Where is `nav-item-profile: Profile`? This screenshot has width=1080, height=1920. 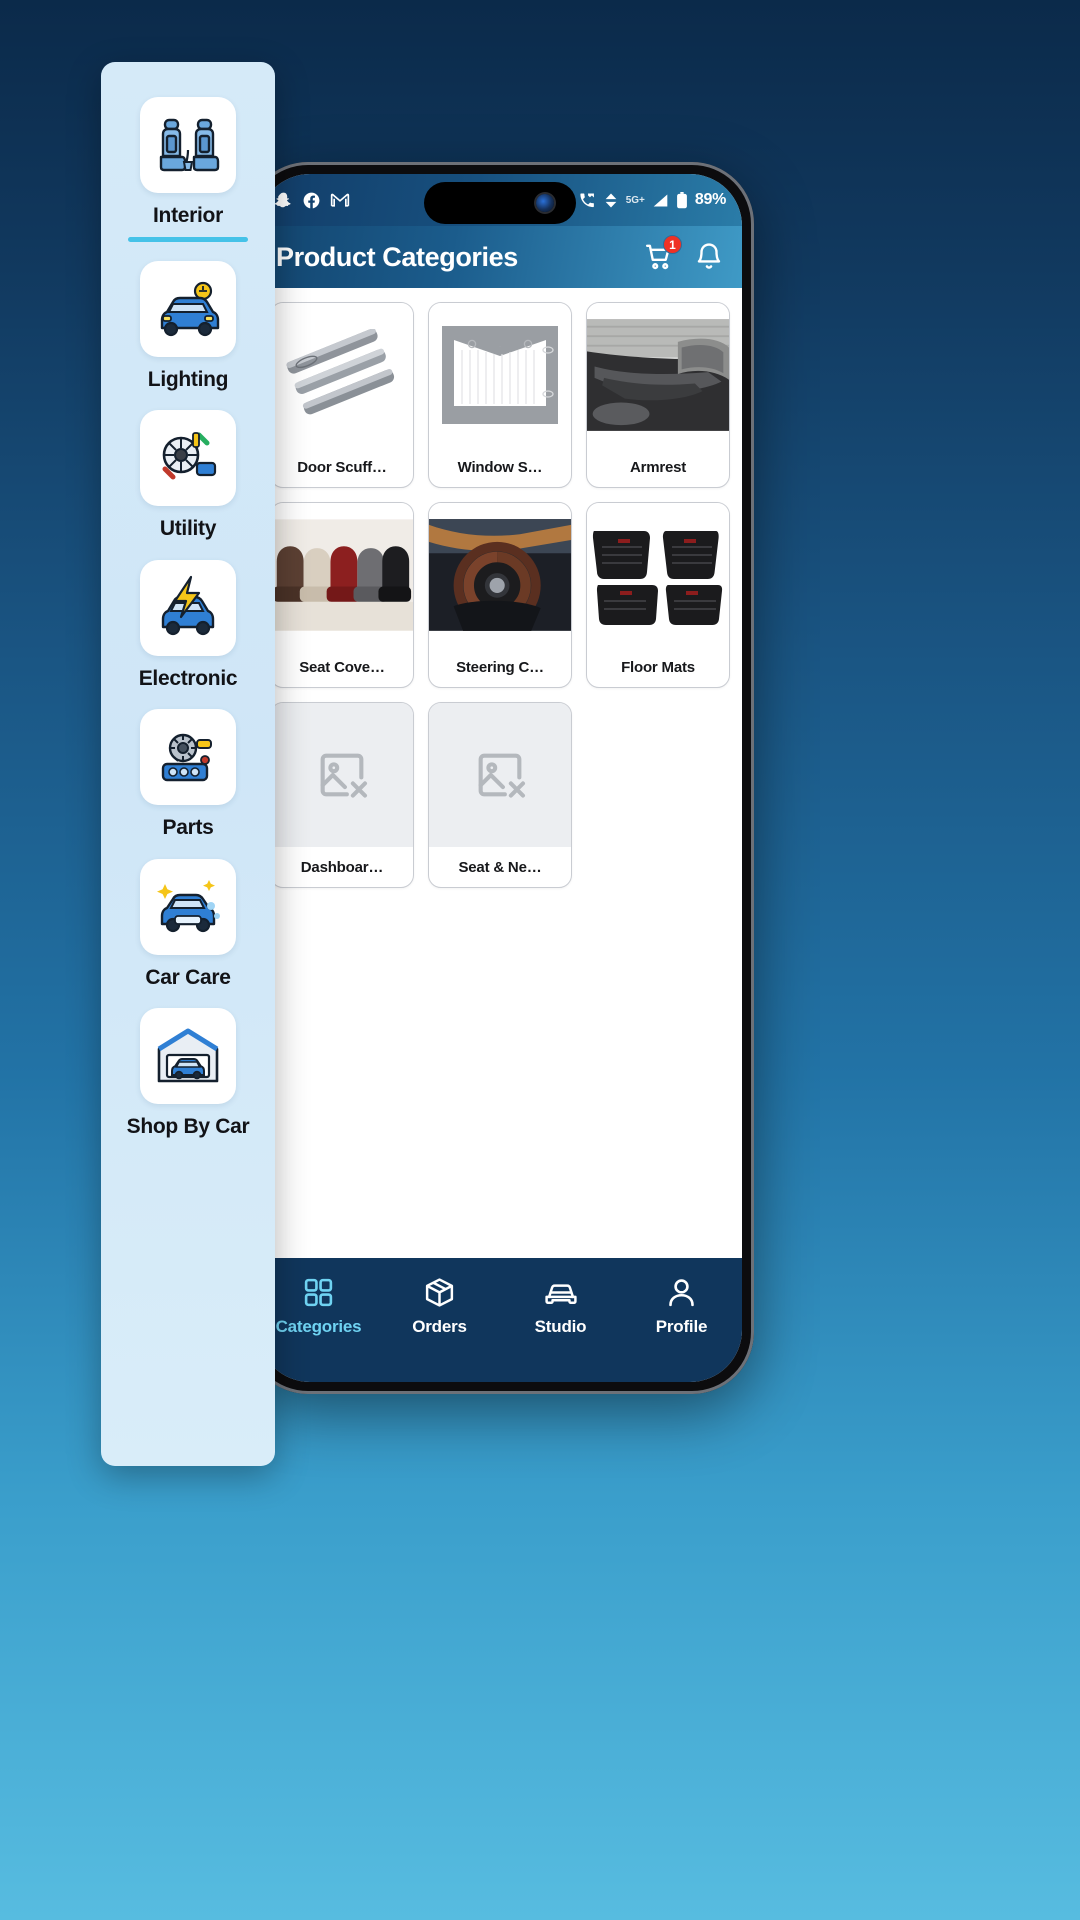 nav-item-profile: Profile is located at coordinates (681, 1306).